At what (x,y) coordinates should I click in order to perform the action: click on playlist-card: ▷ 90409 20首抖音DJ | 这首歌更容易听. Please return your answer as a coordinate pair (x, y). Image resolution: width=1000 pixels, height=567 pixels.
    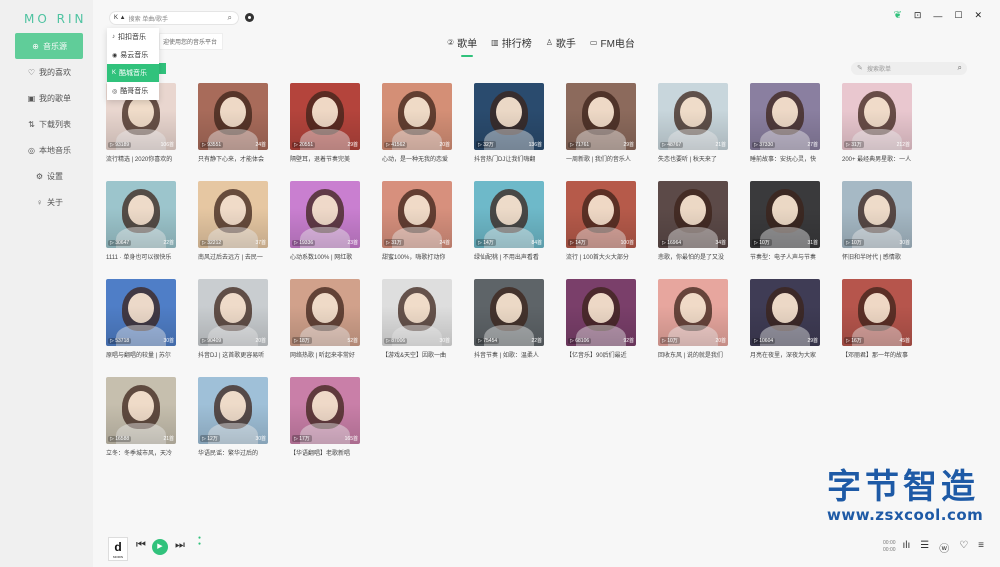
    Looking at the image, I should click on (233, 319).